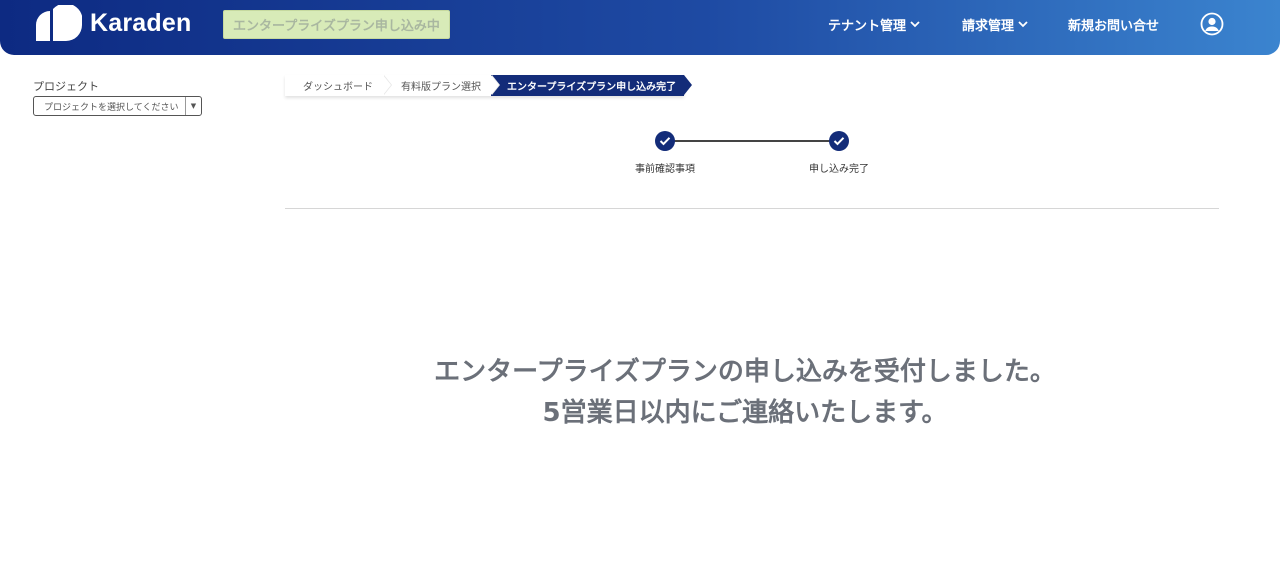  I want to click on breadcrumb: ダッシュボード 有料版プラン選択 エンタープライズプラン申し込み完了, so click(489, 85).